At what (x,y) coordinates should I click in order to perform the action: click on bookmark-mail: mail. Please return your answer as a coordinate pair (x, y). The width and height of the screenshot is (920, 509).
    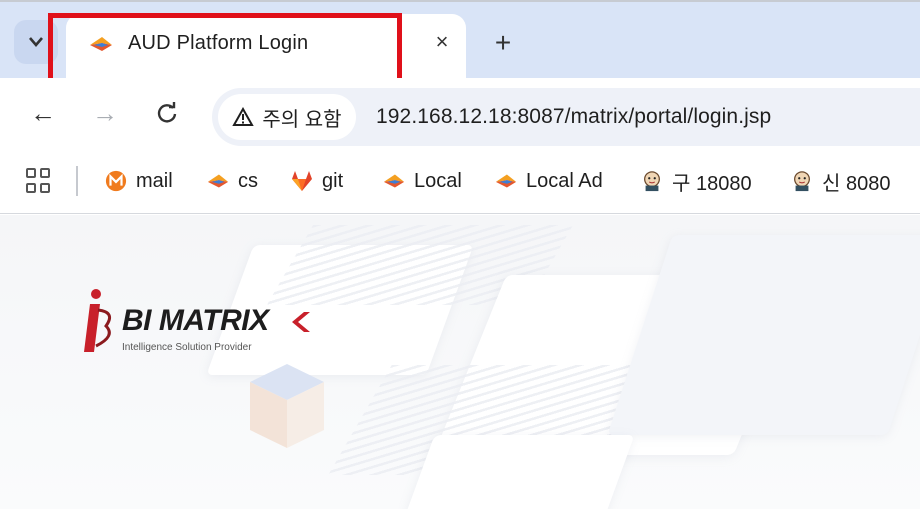
    Looking at the image, I should click on (138, 181).